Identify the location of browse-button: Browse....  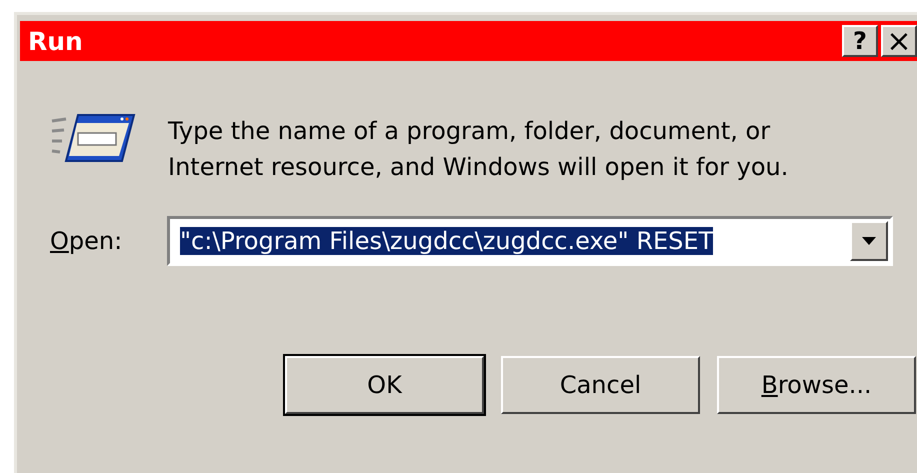
(816, 385).